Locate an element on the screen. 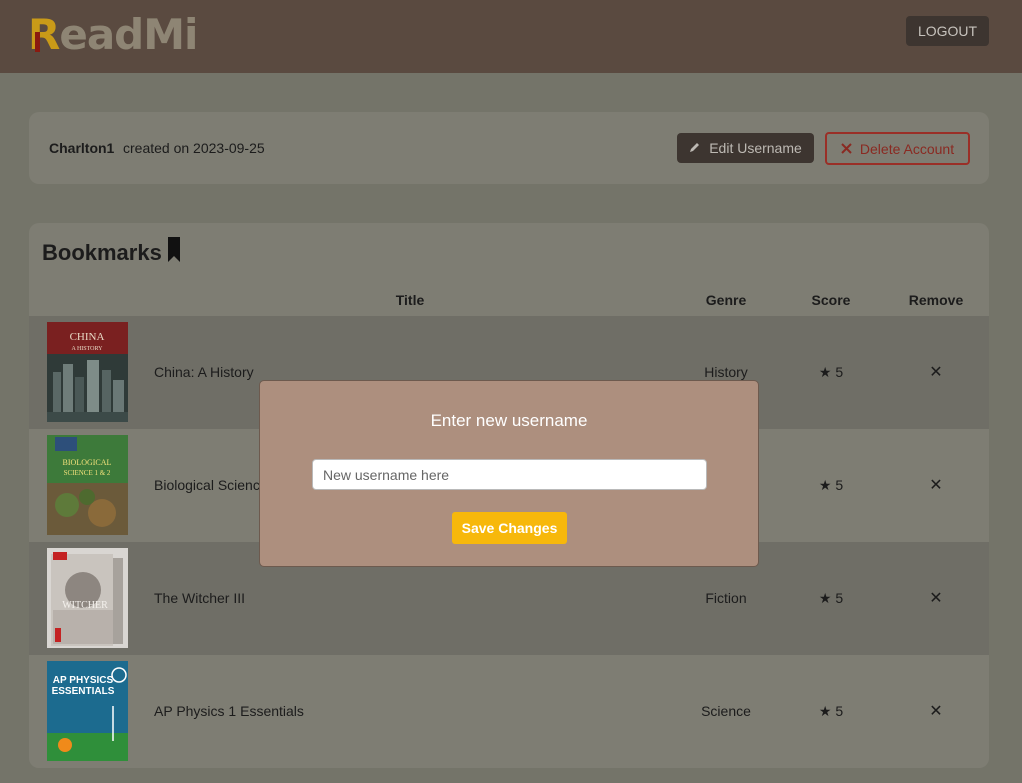  bookmarks-title-text: Bookmarks is located at coordinates (102, 252).